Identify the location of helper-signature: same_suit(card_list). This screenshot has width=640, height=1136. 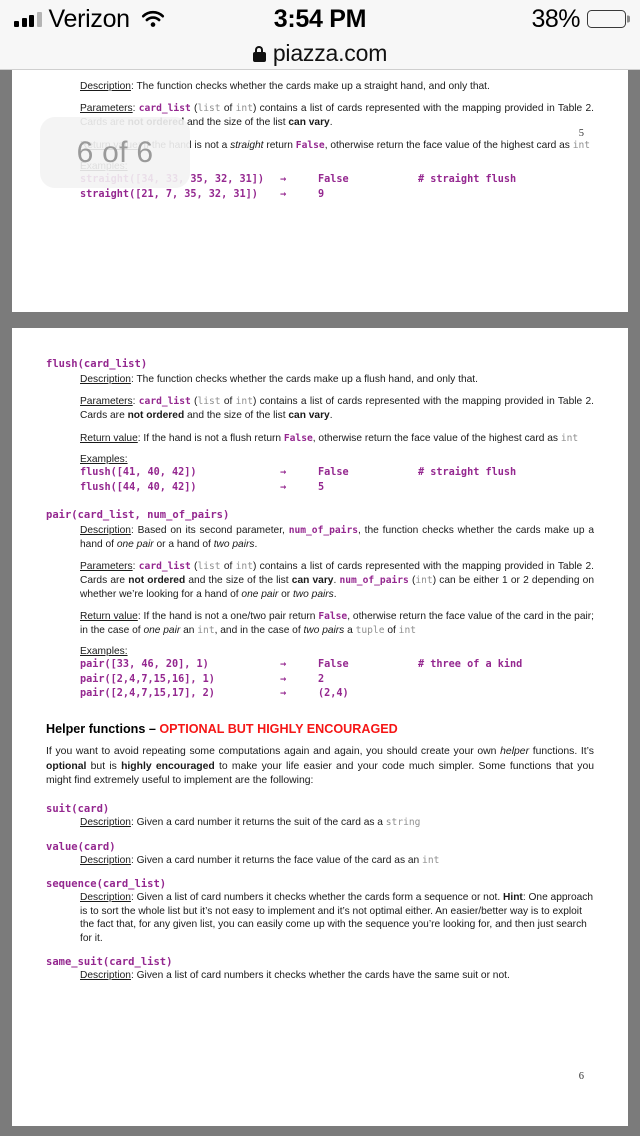
(109, 962).